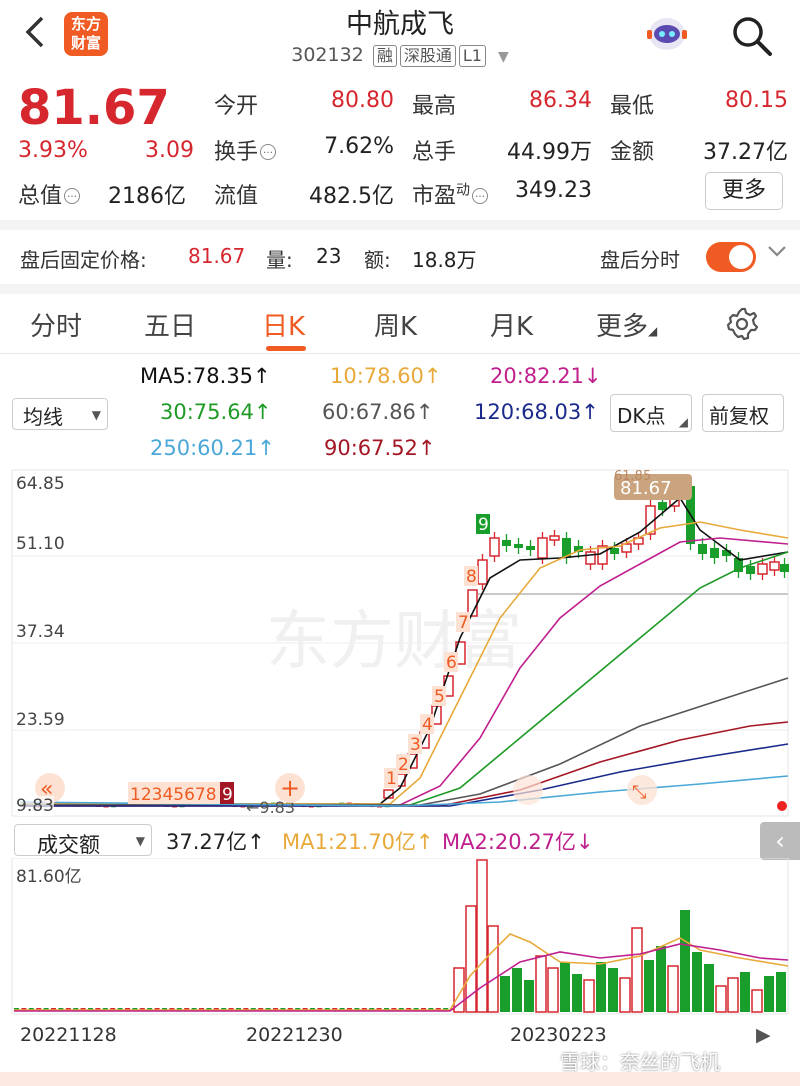 This screenshot has height=1086, width=800. I want to click on after-hours-vol: 23, so click(329, 256).